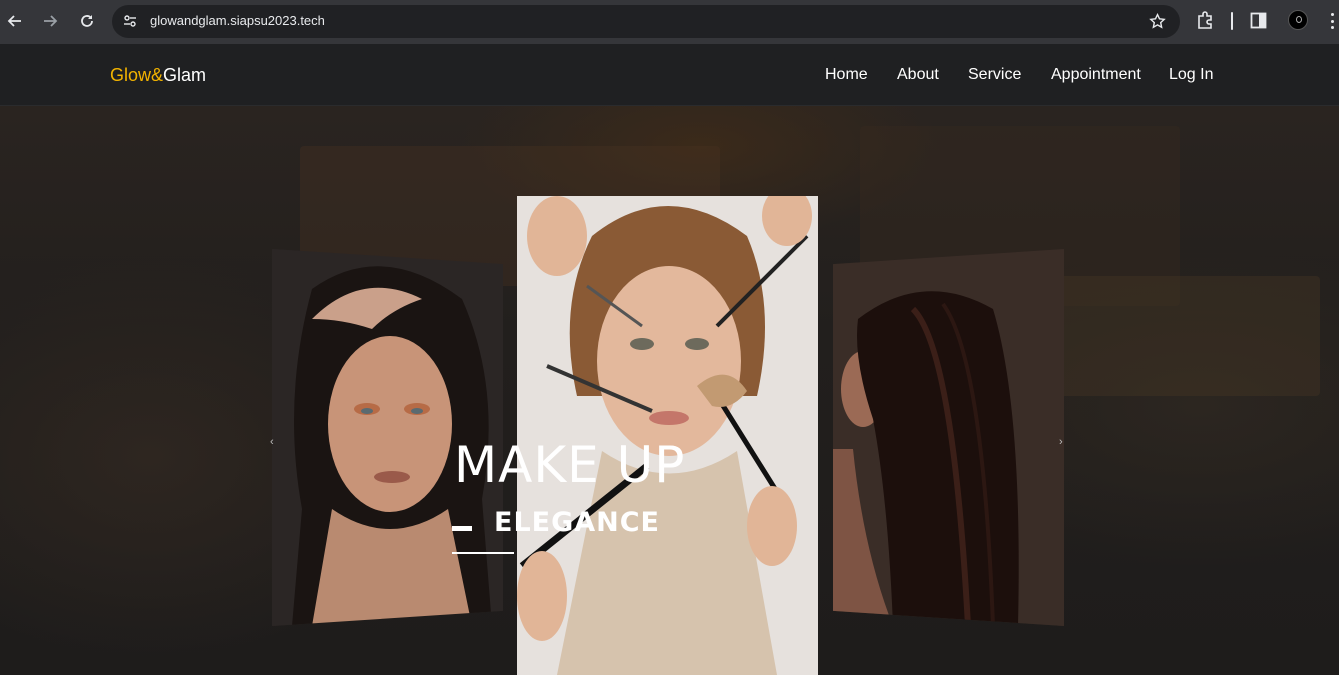 Image resolution: width=1339 pixels, height=675 pixels. Describe the element at coordinates (1258, 20) in the screenshot. I see `side-panel-icon` at that location.